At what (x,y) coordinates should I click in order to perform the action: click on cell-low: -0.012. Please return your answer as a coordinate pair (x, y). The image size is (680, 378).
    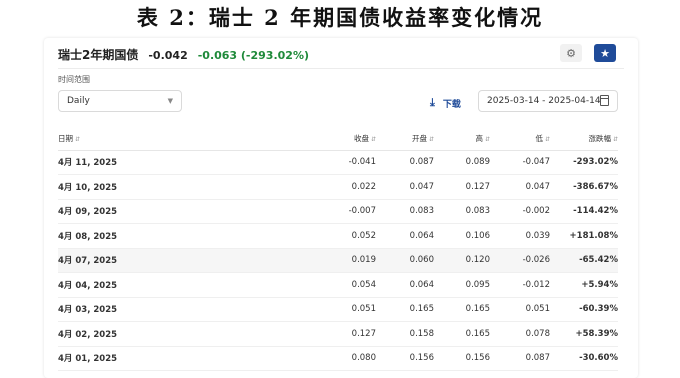
    Looking at the image, I should click on (520, 285).